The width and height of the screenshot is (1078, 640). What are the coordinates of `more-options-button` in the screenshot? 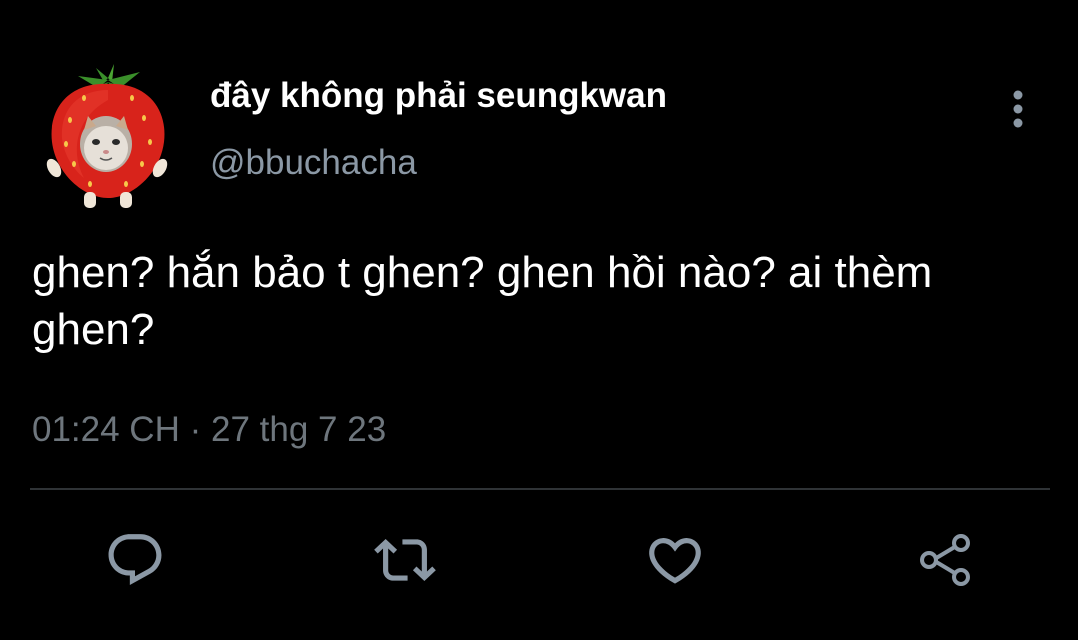 It's located at (1018, 109).